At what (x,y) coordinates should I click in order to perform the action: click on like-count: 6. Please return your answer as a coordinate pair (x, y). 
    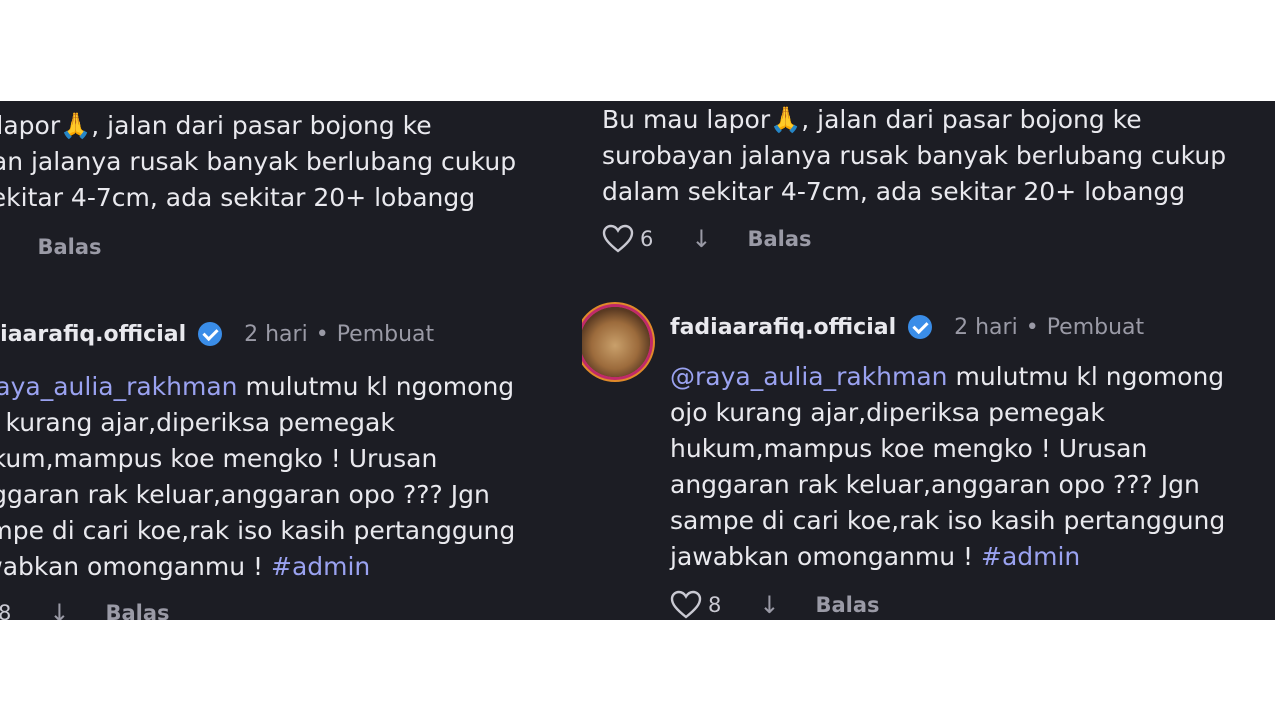
    Looking at the image, I should click on (647, 239).